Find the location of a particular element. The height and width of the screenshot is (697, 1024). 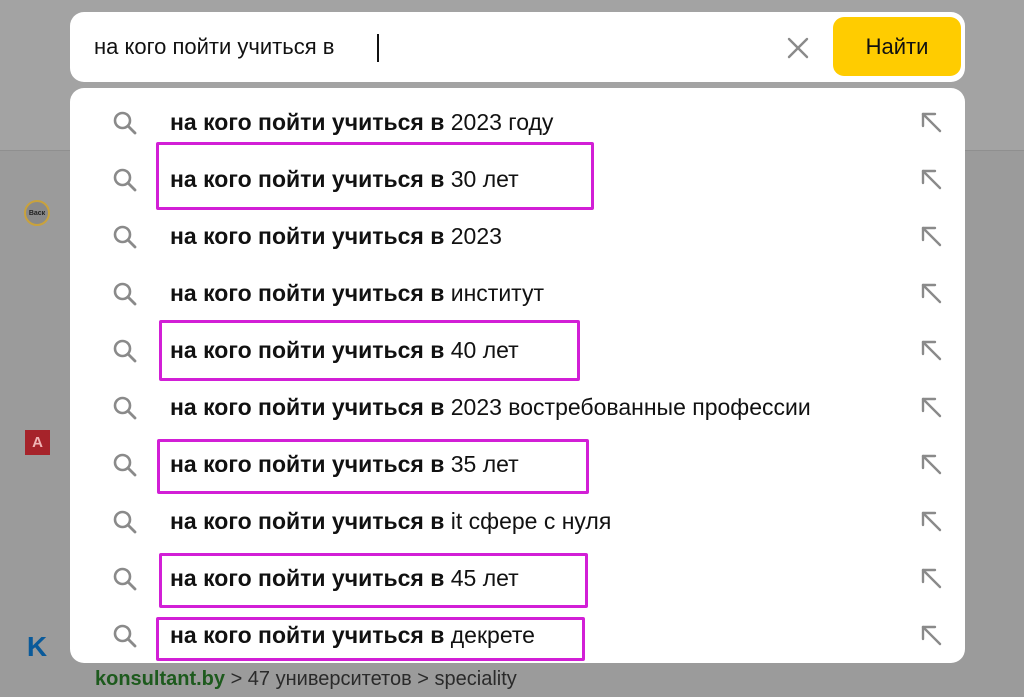

suggestion-text: на кого пойти учиться в it сфере с нуля is located at coordinates (390, 521).